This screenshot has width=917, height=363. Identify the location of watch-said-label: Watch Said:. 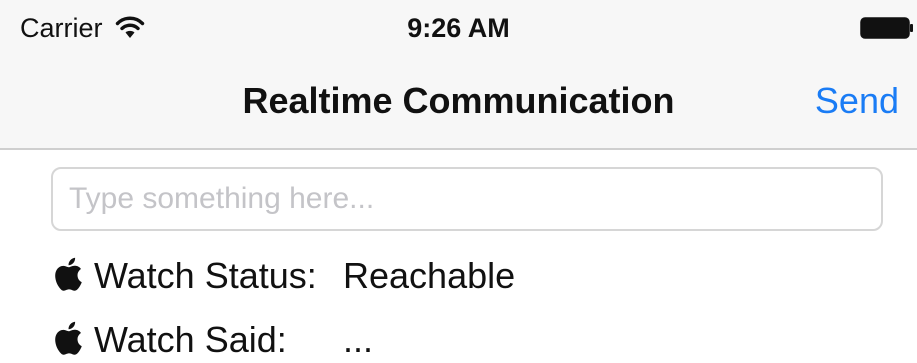
(190, 339).